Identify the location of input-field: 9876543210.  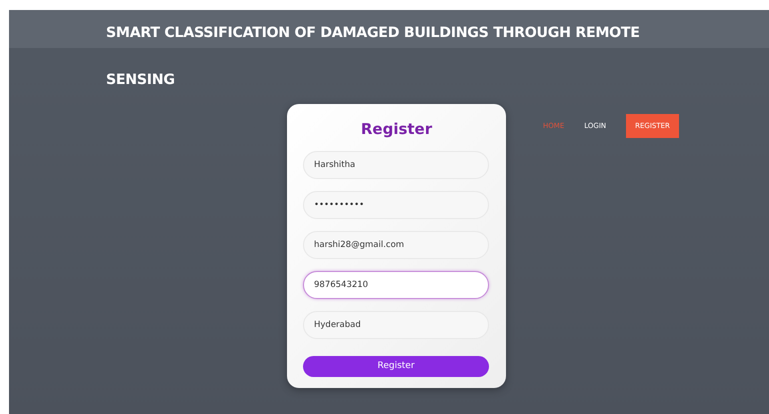
(396, 284).